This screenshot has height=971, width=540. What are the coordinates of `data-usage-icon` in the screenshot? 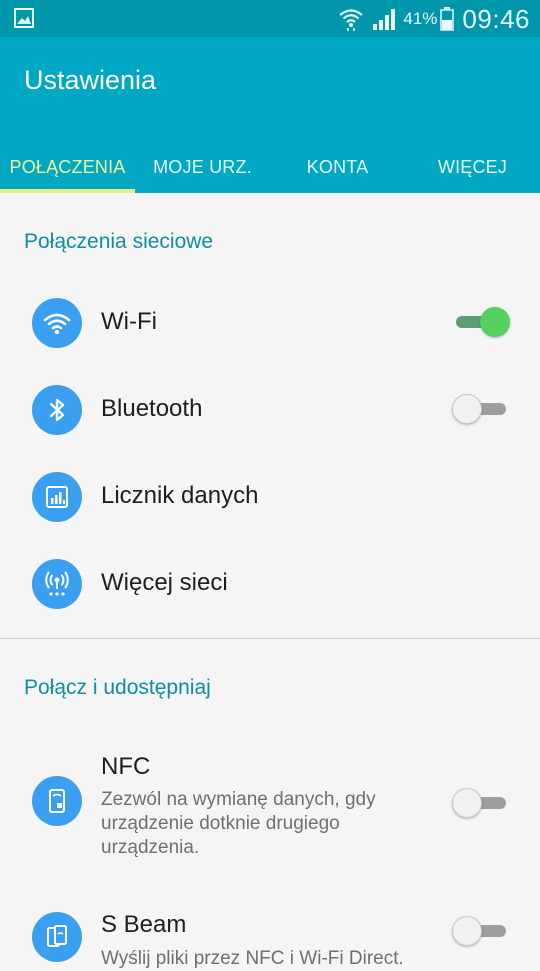 It's located at (57, 497).